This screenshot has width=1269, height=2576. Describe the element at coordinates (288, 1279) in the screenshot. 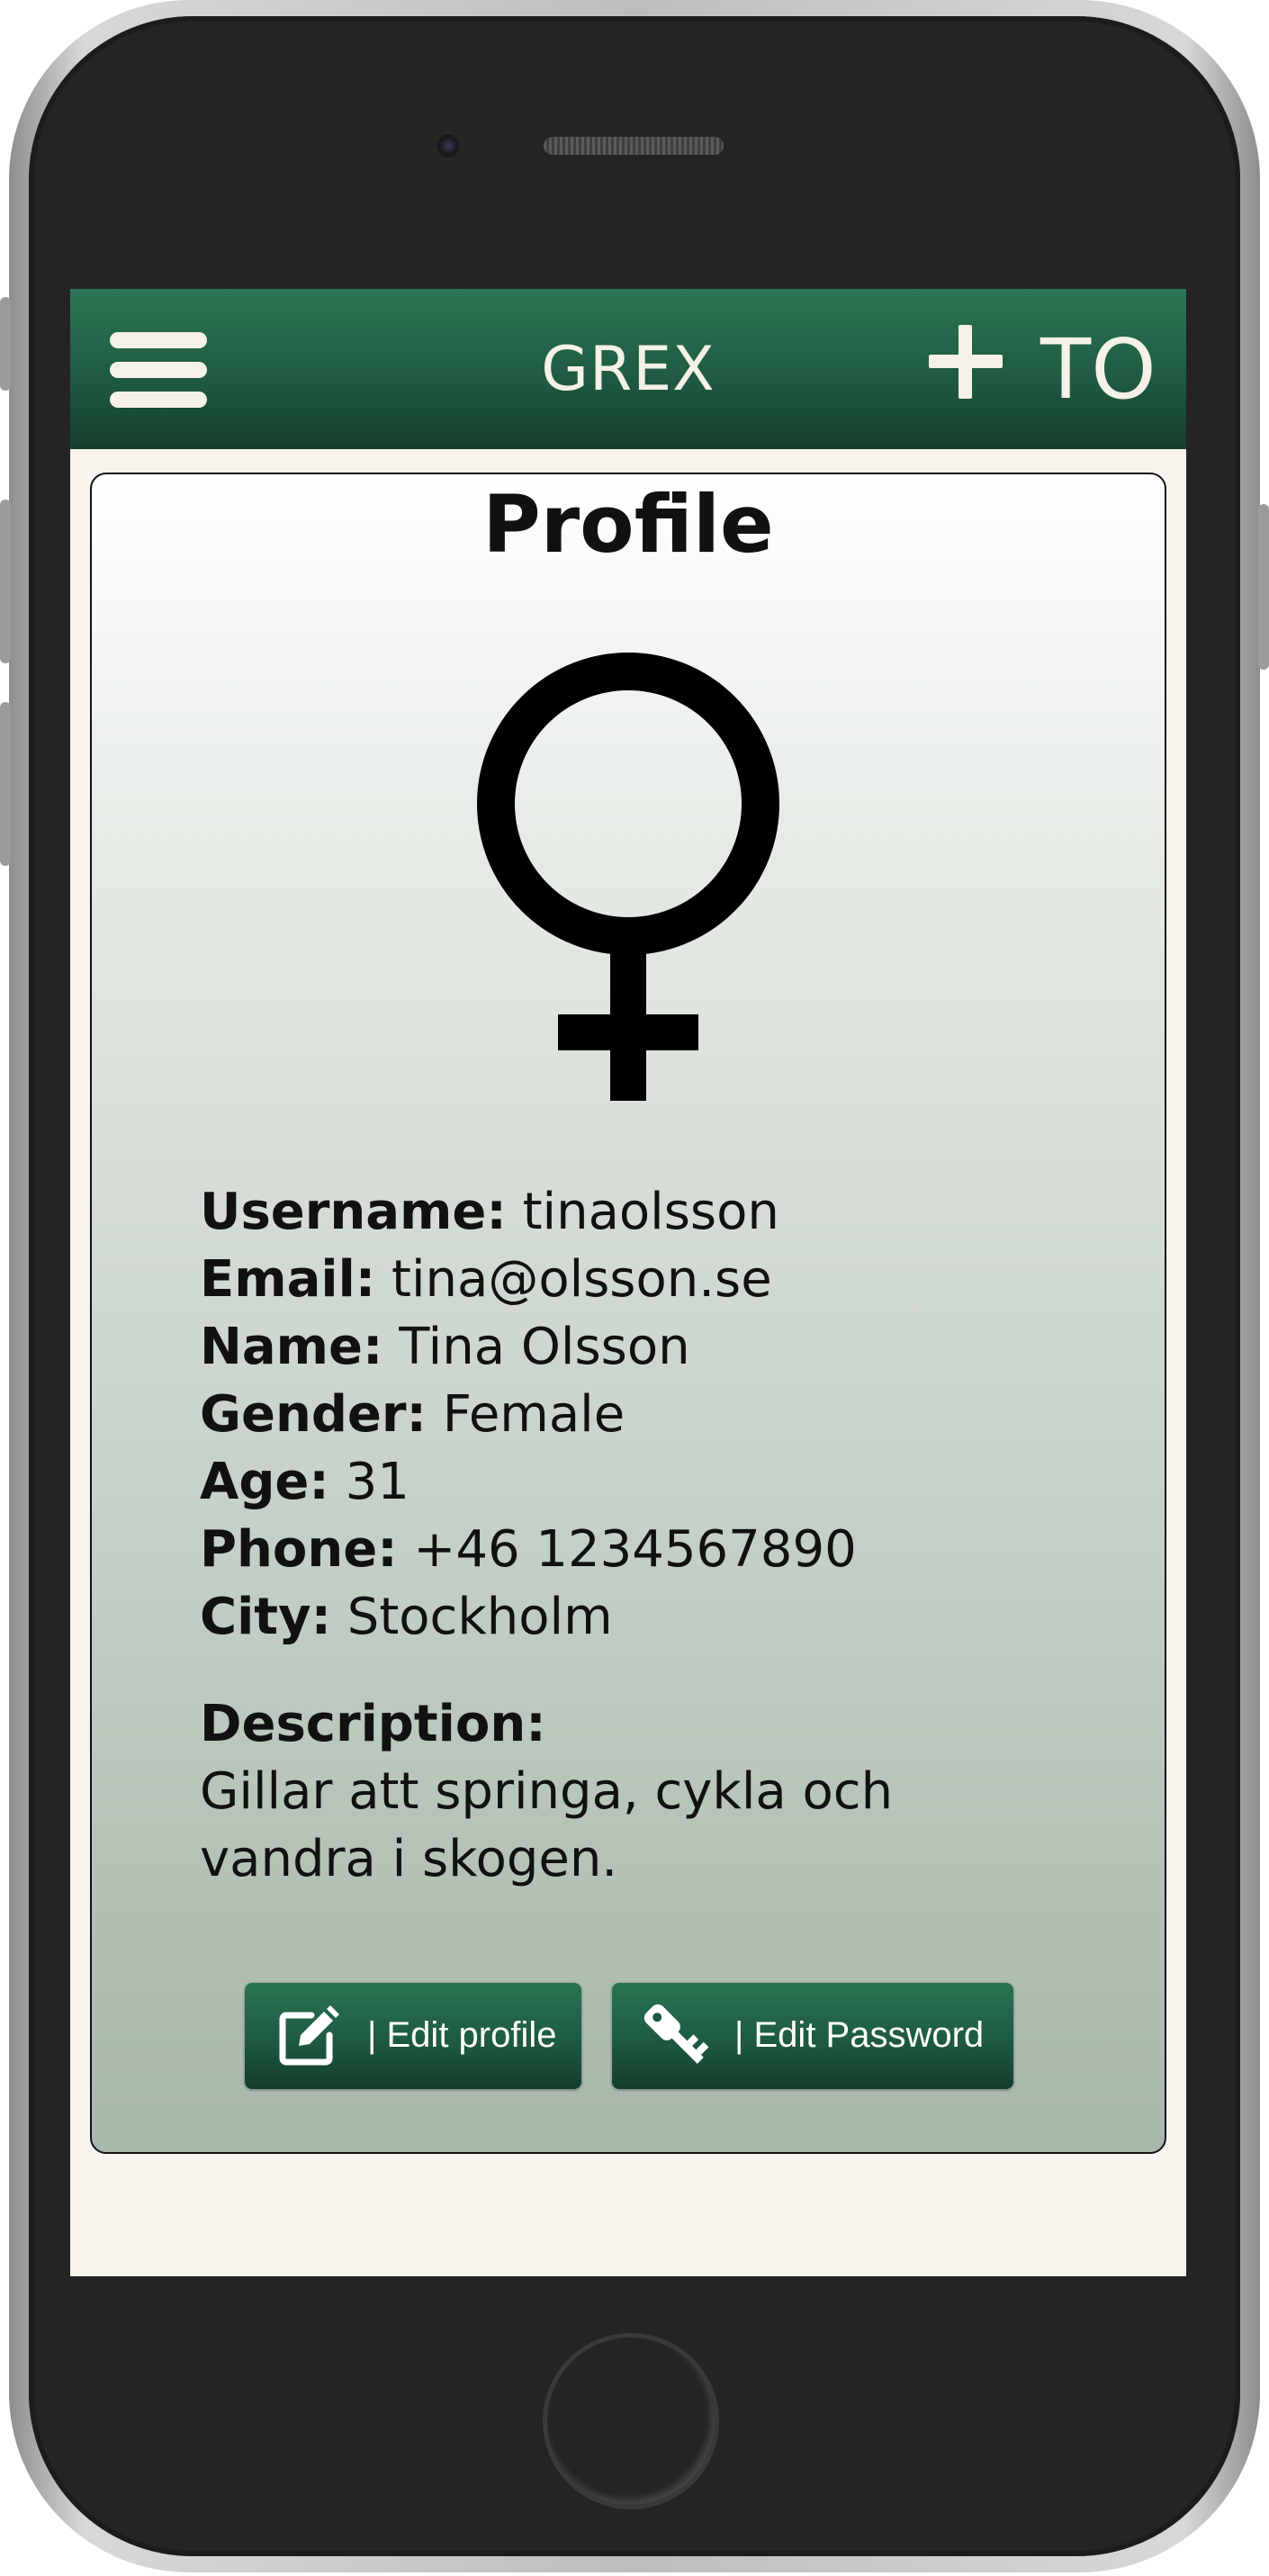

I see `field-label: Email:` at that location.